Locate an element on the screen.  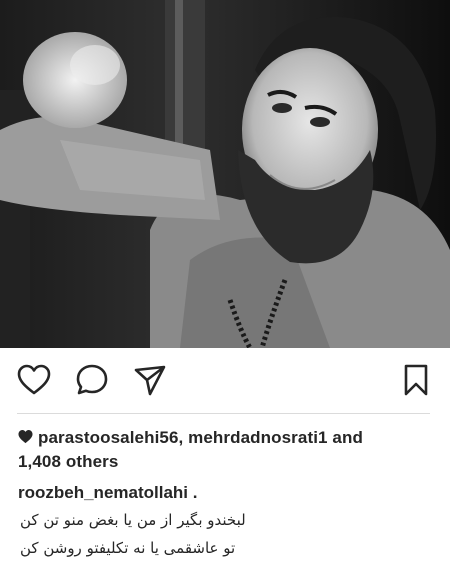
heart-filled-icon is located at coordinates (25, 435).